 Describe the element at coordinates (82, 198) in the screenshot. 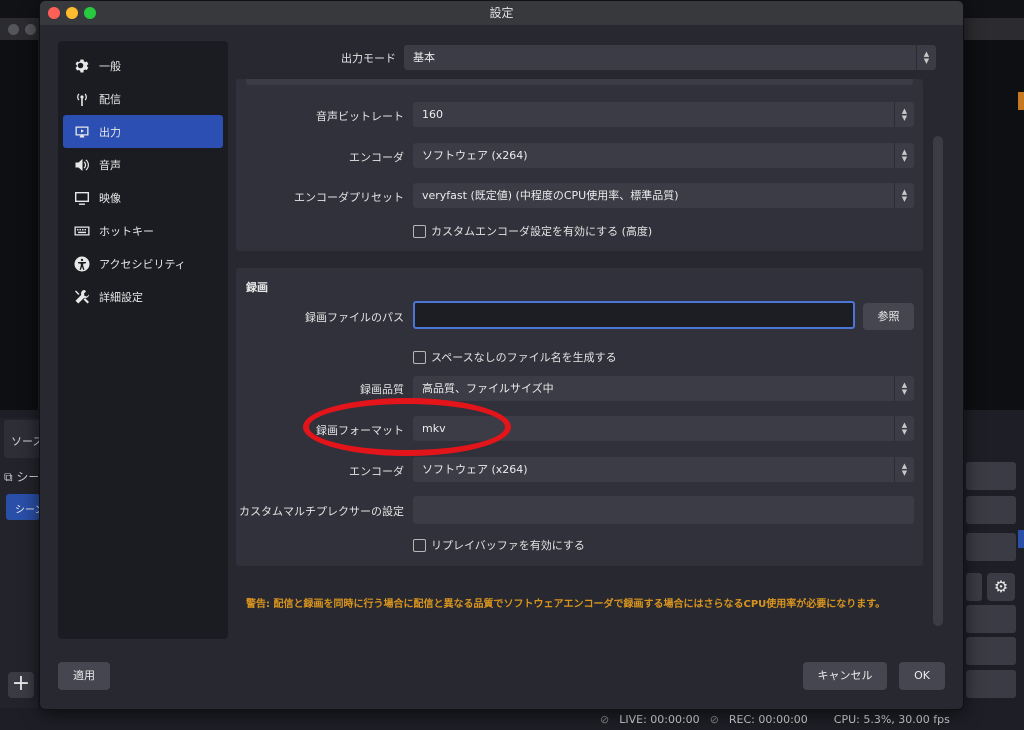

I see `monitor-icon` at that location.